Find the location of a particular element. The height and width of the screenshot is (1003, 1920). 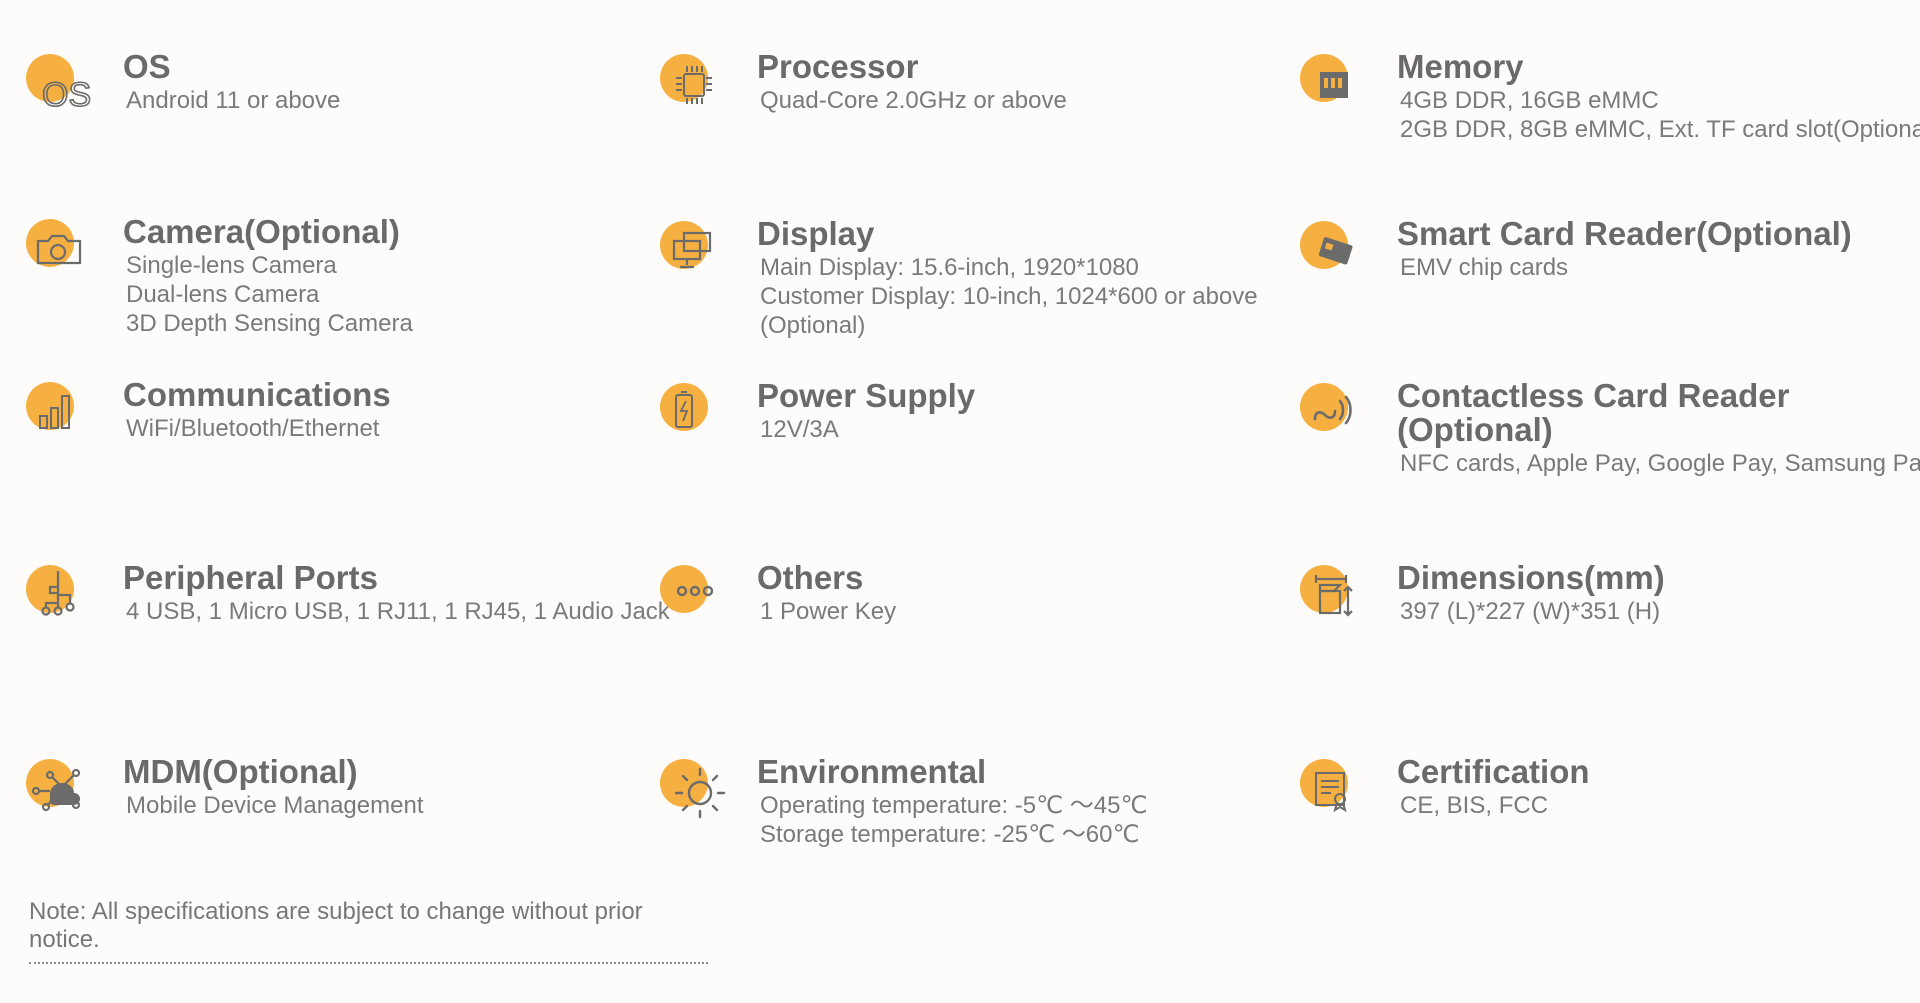

os-icon: OS is located at coordinates (62, 86).